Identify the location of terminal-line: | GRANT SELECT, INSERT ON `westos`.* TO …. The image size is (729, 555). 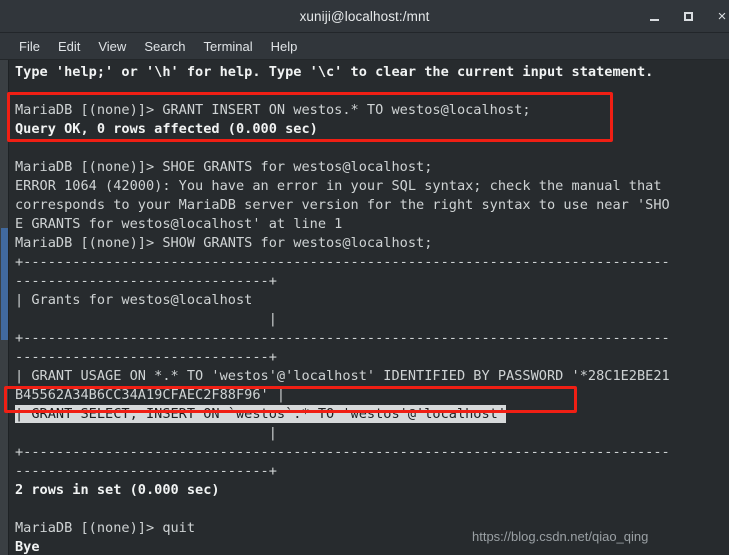
(372, 414).